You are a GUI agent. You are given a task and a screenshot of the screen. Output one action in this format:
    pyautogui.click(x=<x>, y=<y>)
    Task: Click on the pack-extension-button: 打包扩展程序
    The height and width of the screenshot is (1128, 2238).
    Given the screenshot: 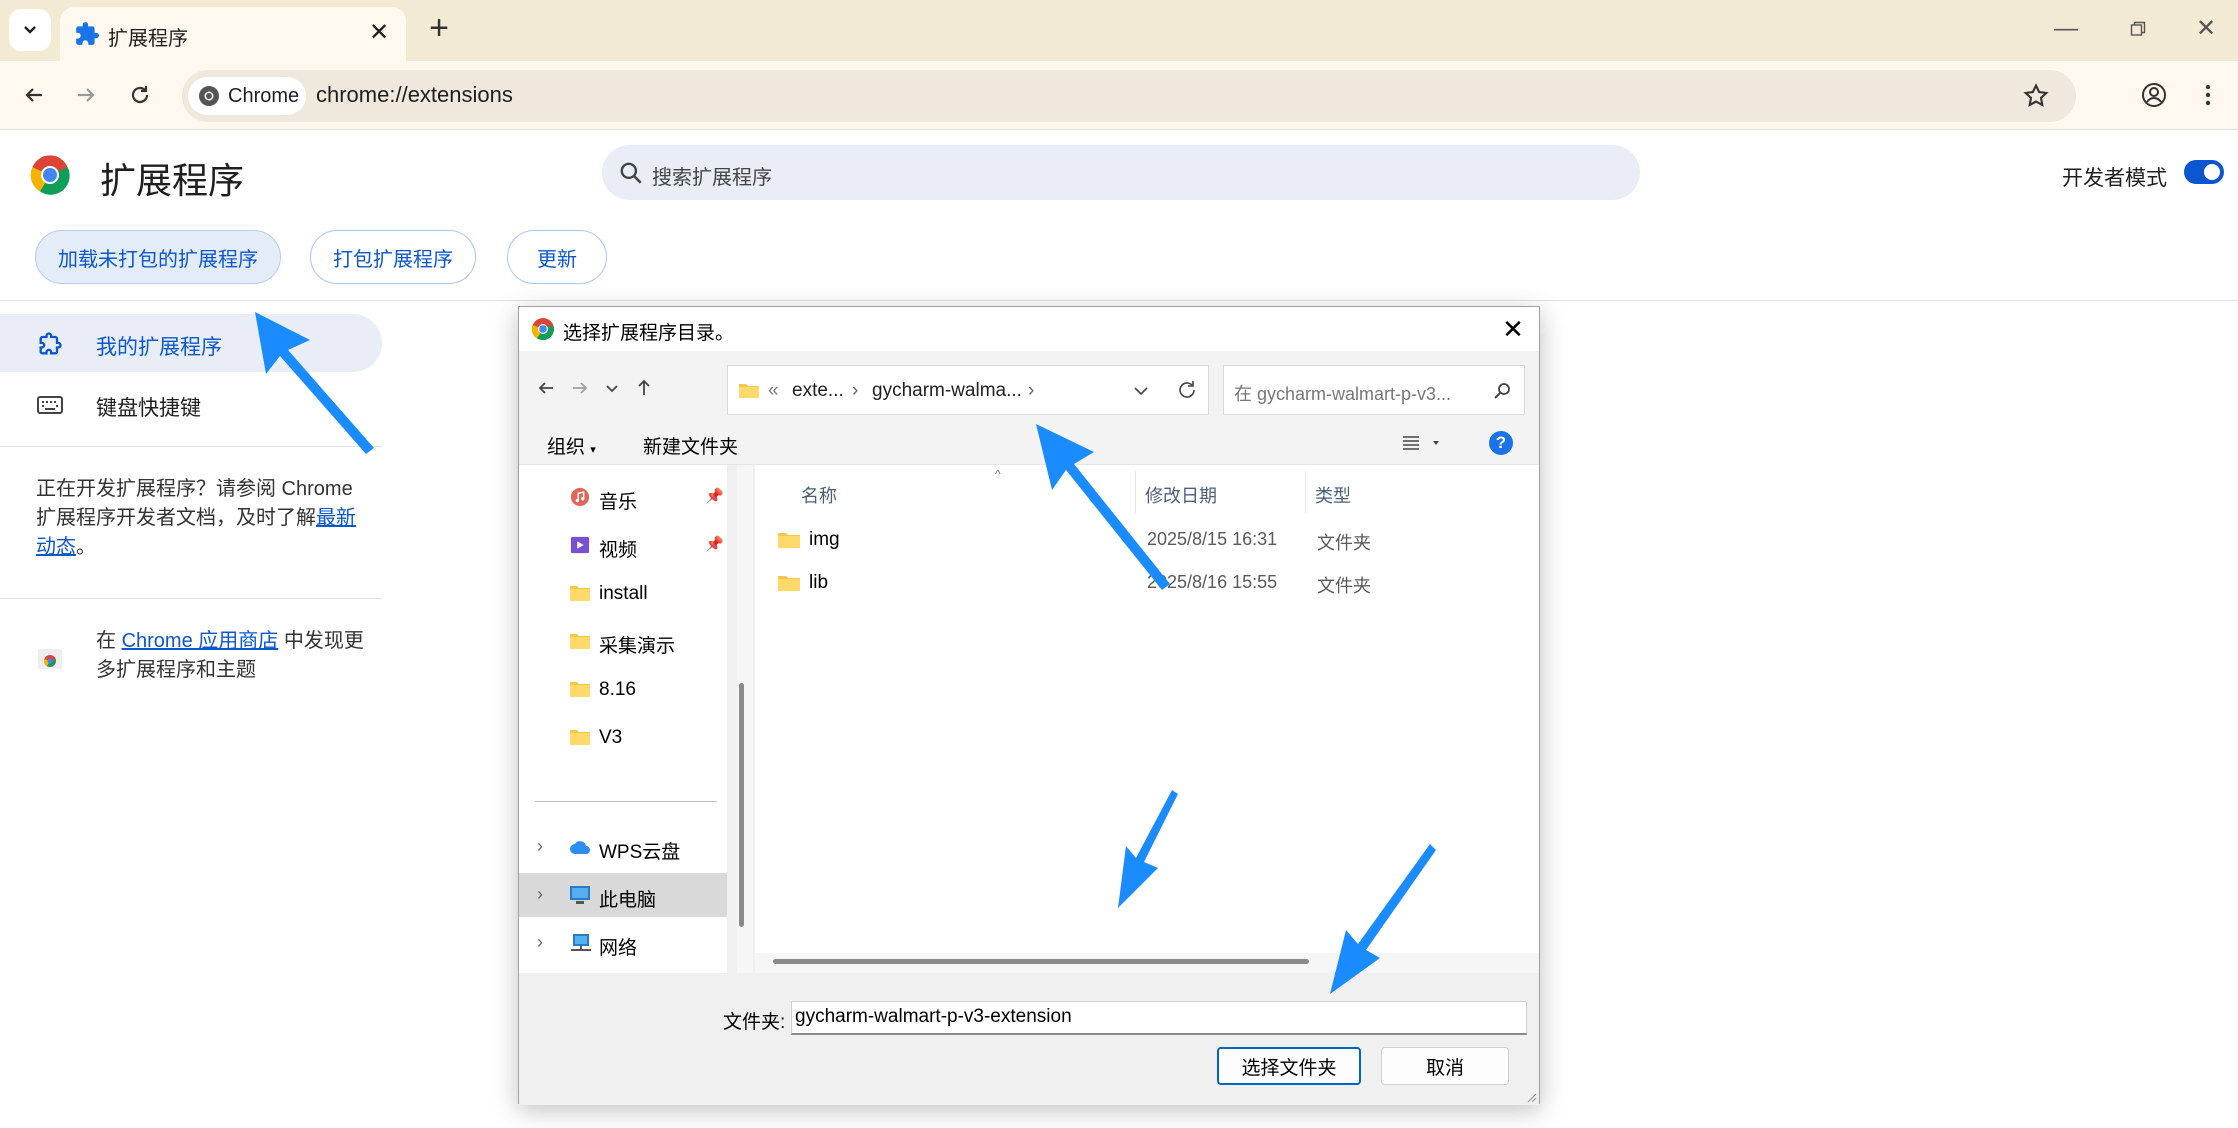 What is the action you would take?
    pyautogui.click(x=393, y=257)
    